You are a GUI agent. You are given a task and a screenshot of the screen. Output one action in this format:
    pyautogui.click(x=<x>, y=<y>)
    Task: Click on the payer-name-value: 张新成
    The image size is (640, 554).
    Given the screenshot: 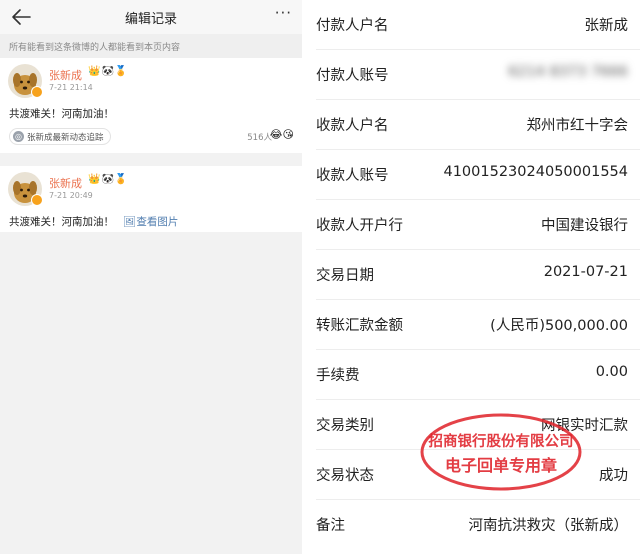 What is the action you would take?
    pyautogui.click(x=606, y=26)
    